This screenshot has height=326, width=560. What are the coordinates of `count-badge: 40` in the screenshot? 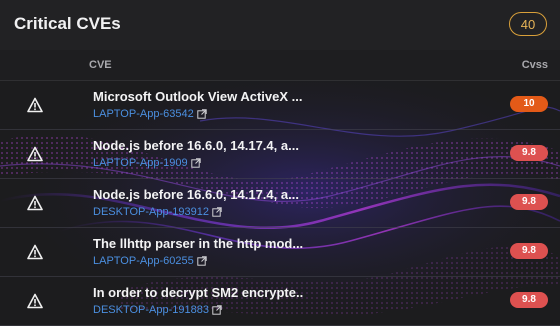 It's located at (528, 24).